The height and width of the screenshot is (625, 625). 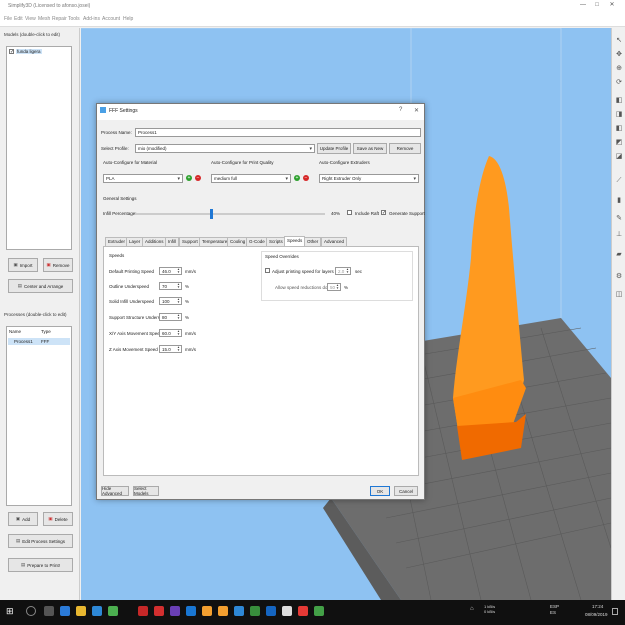 I want to click on measure-icon: ⟋, so click(x=619, y=181).